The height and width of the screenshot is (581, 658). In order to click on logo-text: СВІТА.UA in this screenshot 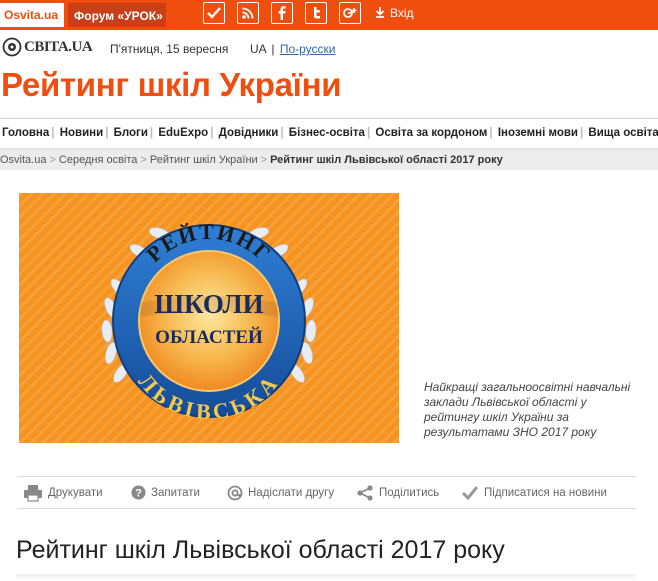, I will do `click(58, 47)`.